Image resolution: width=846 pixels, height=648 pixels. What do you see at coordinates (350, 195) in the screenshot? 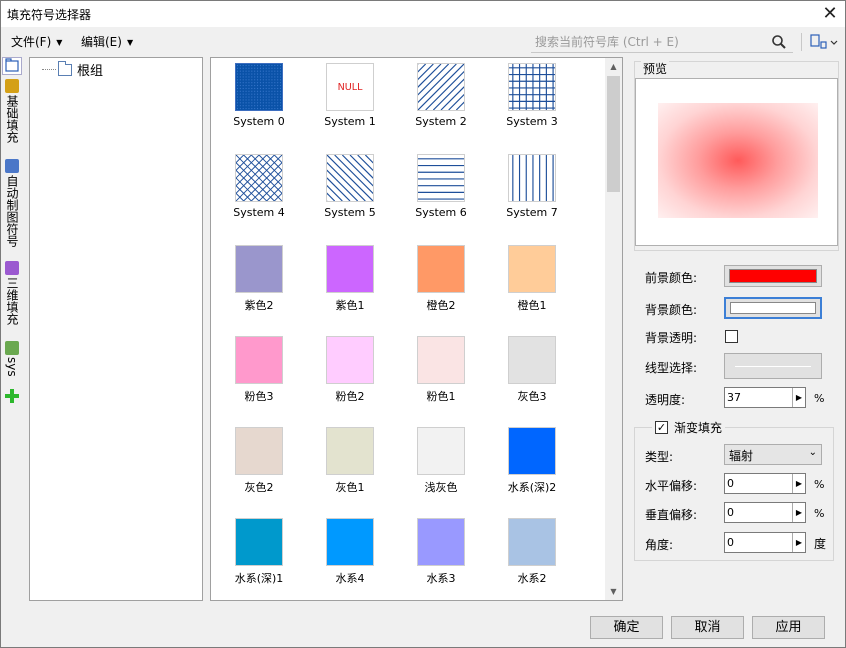
I see `symbol-cell: System 5` at bounding box center [350, 195].